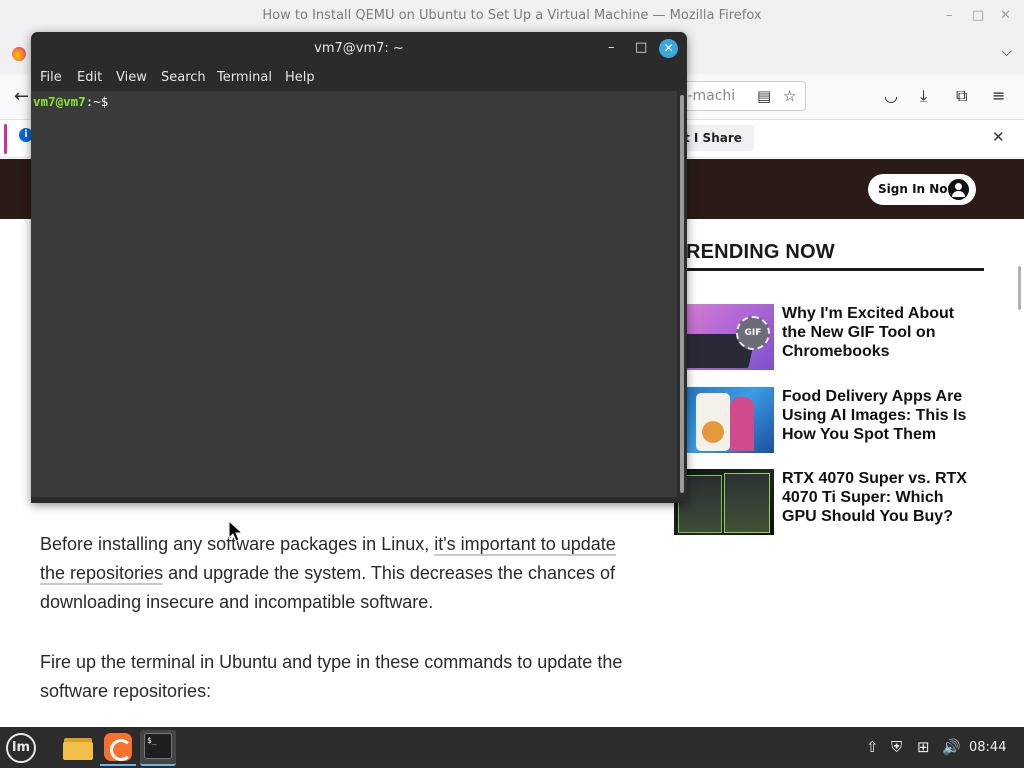 This screenshot has width=1024, height=768. I want to click on terminal-app-button: $_, so click(158, 748).